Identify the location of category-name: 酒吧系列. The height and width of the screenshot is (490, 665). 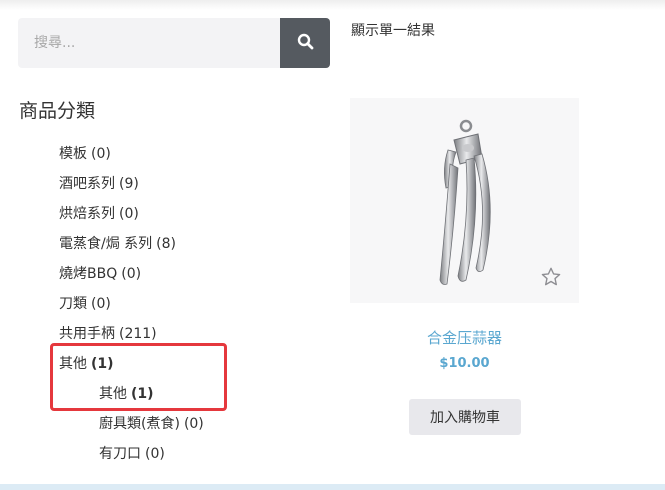
(87, 184).